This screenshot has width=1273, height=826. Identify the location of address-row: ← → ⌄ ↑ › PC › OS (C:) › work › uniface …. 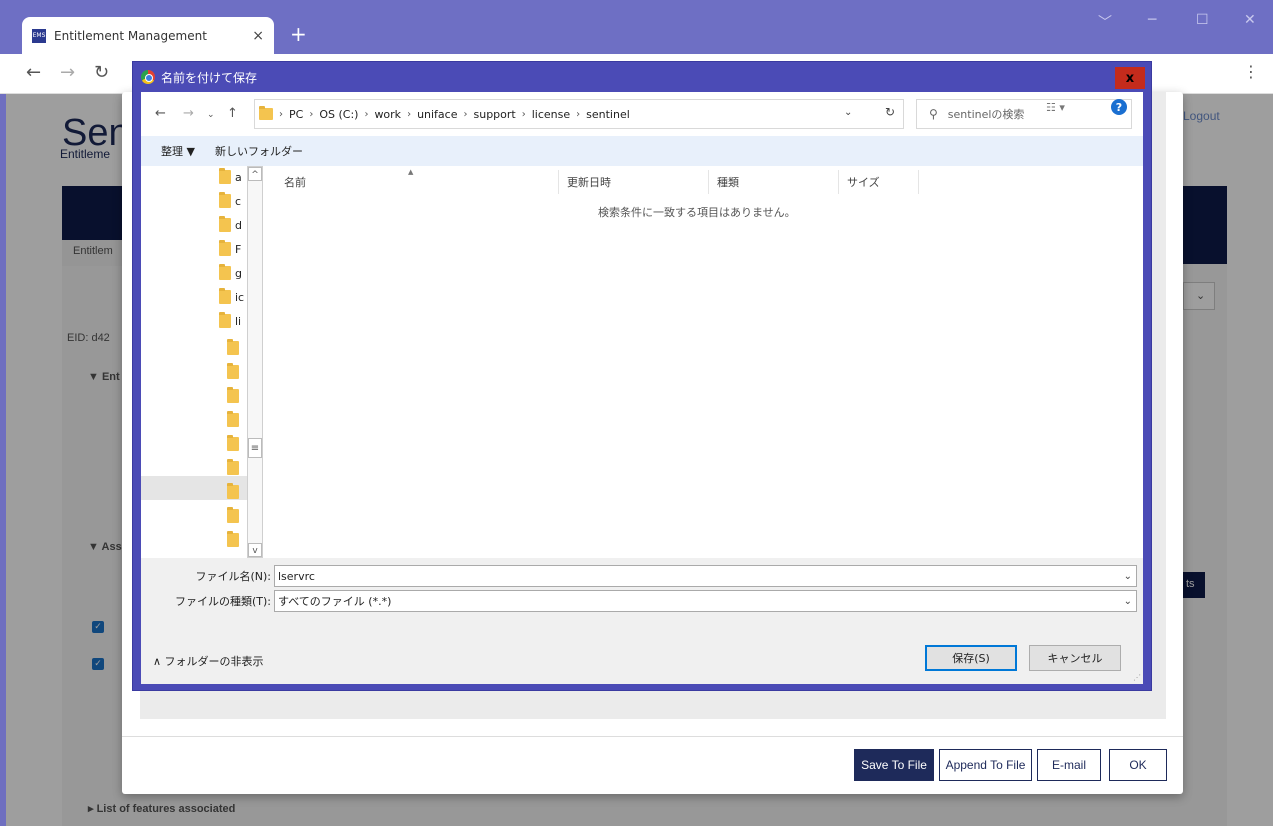
(642, 114).